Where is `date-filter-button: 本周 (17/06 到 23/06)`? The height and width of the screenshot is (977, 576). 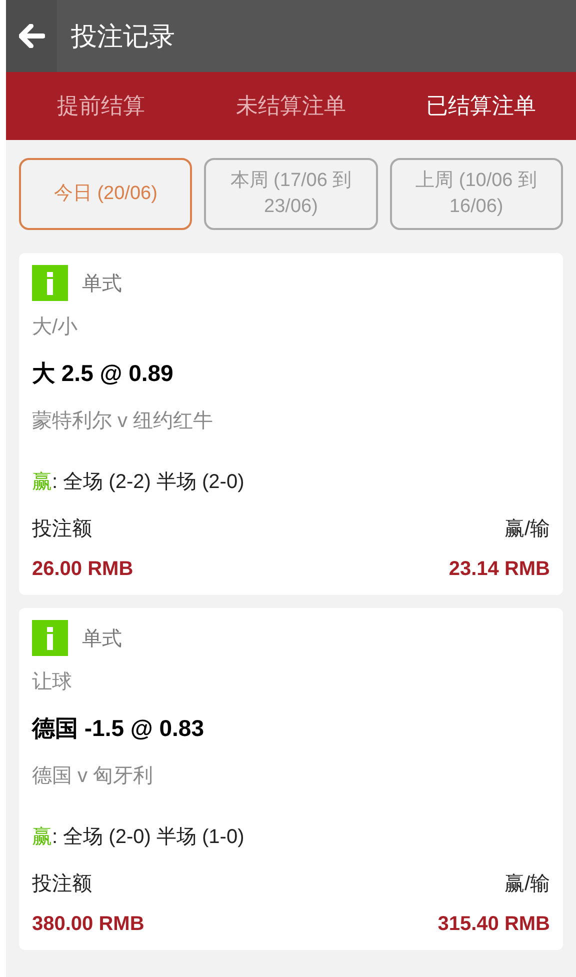
date-filter-button: 本周 (17/06 到 23/06) is located at coordinates (291, 194).